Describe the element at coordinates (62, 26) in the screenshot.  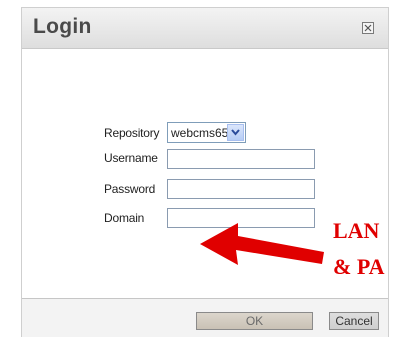
I see `dialog-title: Login` at that location.